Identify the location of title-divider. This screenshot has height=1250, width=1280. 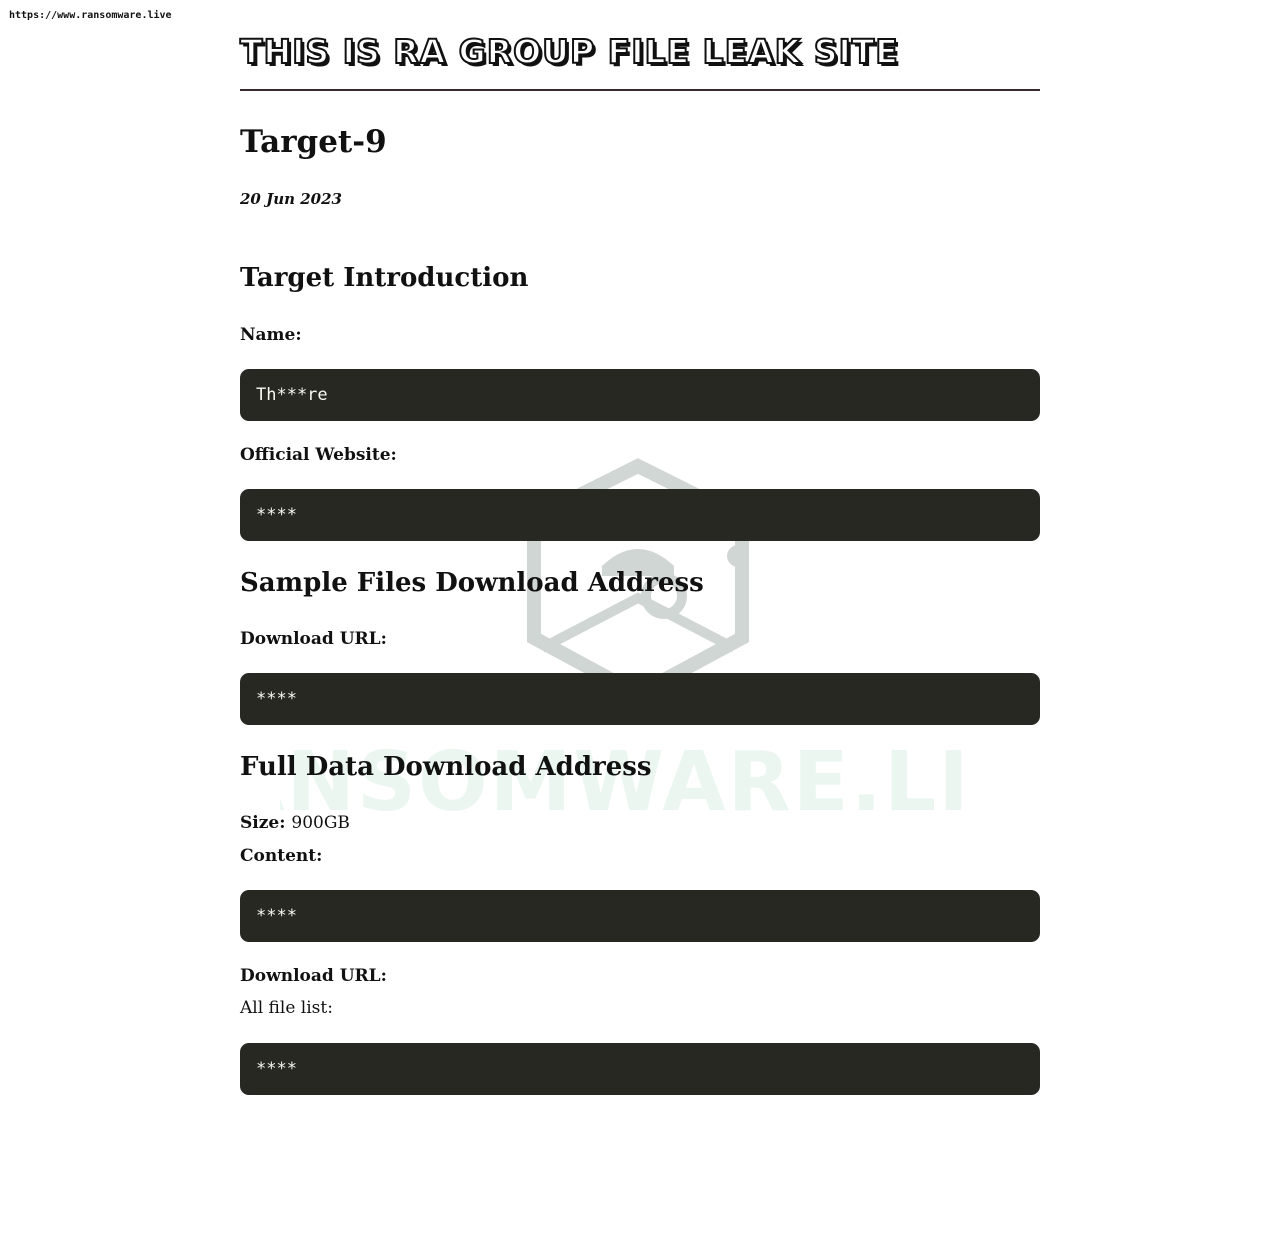
(640, 90).